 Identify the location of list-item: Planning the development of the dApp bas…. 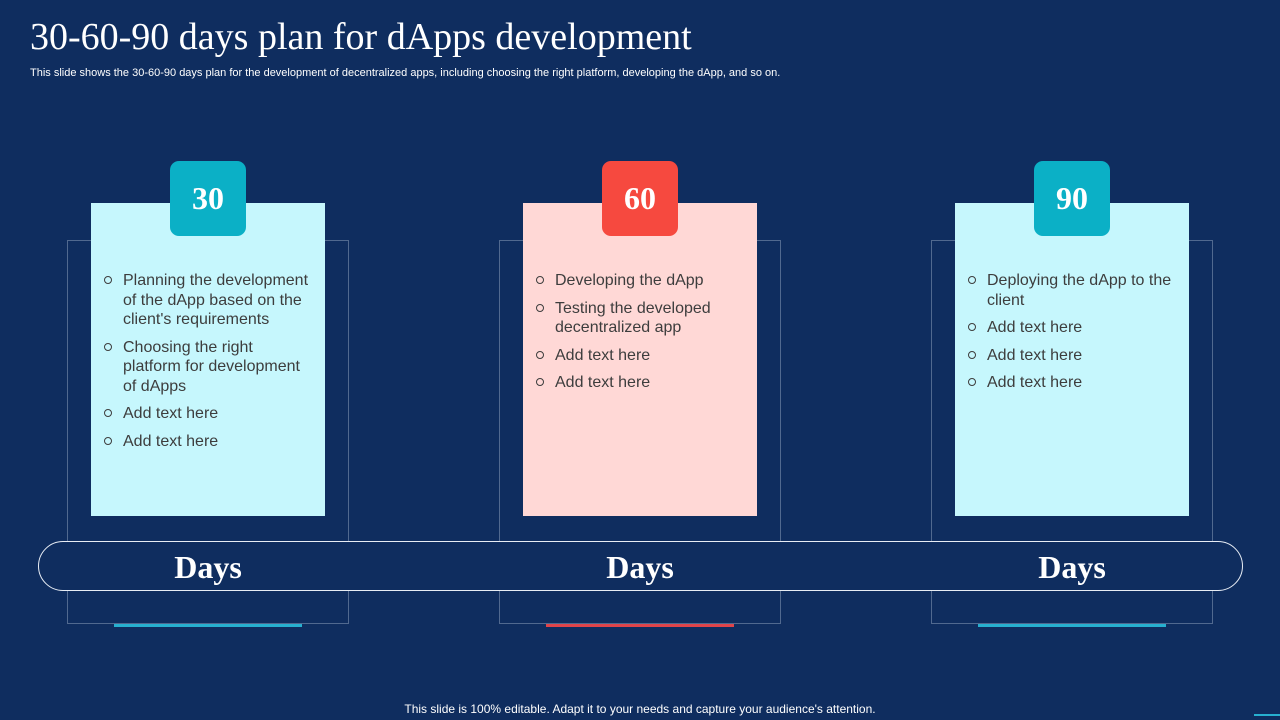
(209, 300).